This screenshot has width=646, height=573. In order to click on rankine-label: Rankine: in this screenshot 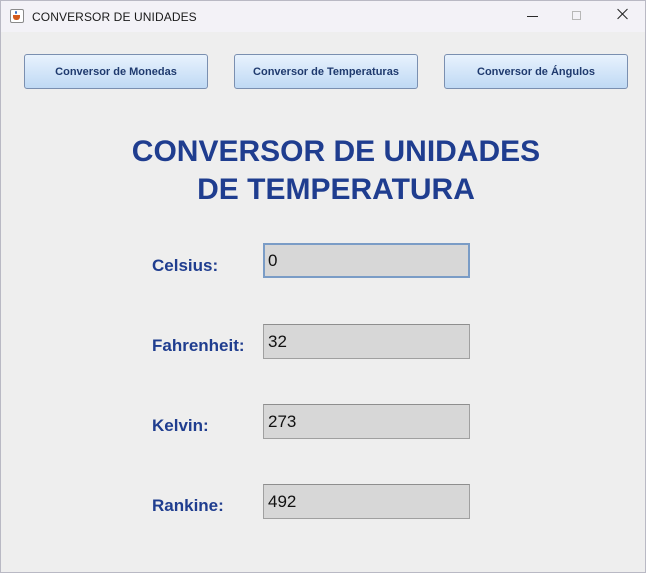, I will do `click(188, 505)`.